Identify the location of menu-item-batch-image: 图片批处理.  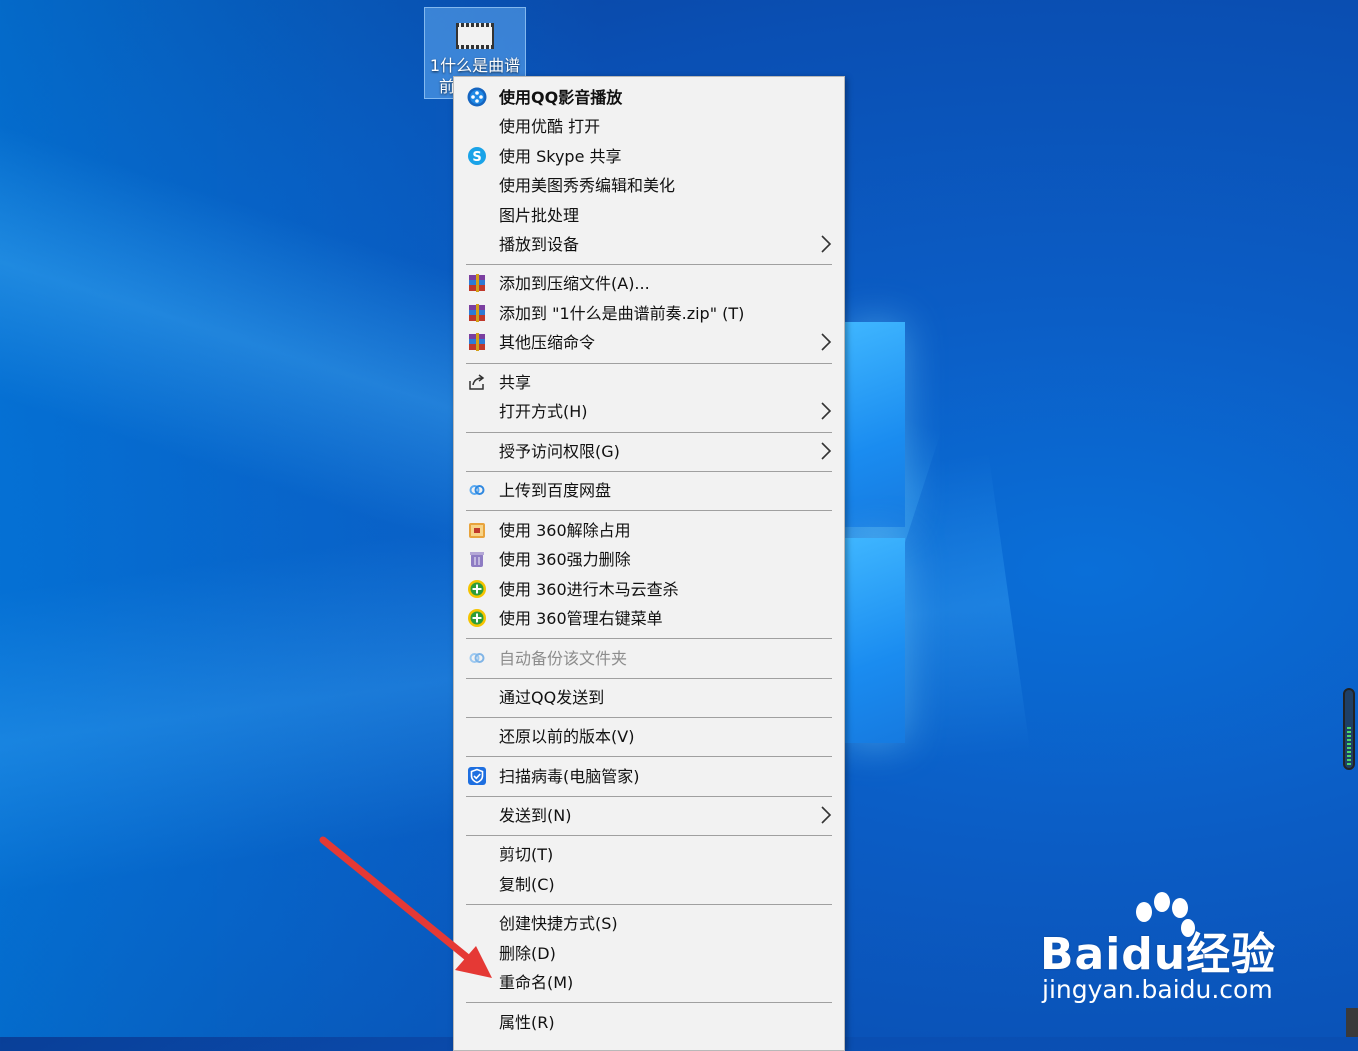
(649, 215).